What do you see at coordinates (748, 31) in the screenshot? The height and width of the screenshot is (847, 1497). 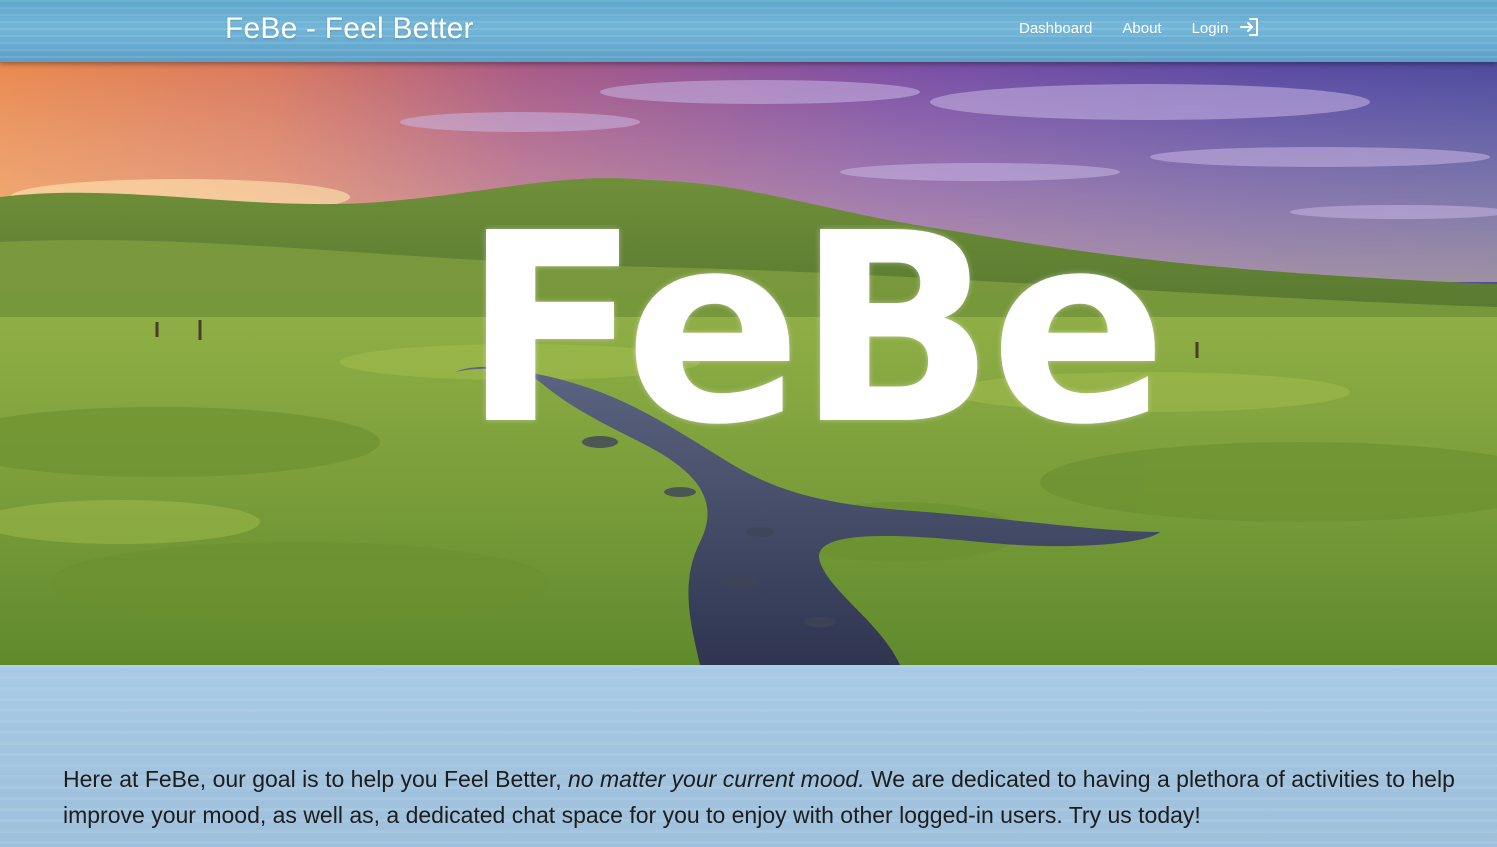 I see `navbar: FeBe - Feel Better Dashboard About Login` at bounding box center [748, 31].